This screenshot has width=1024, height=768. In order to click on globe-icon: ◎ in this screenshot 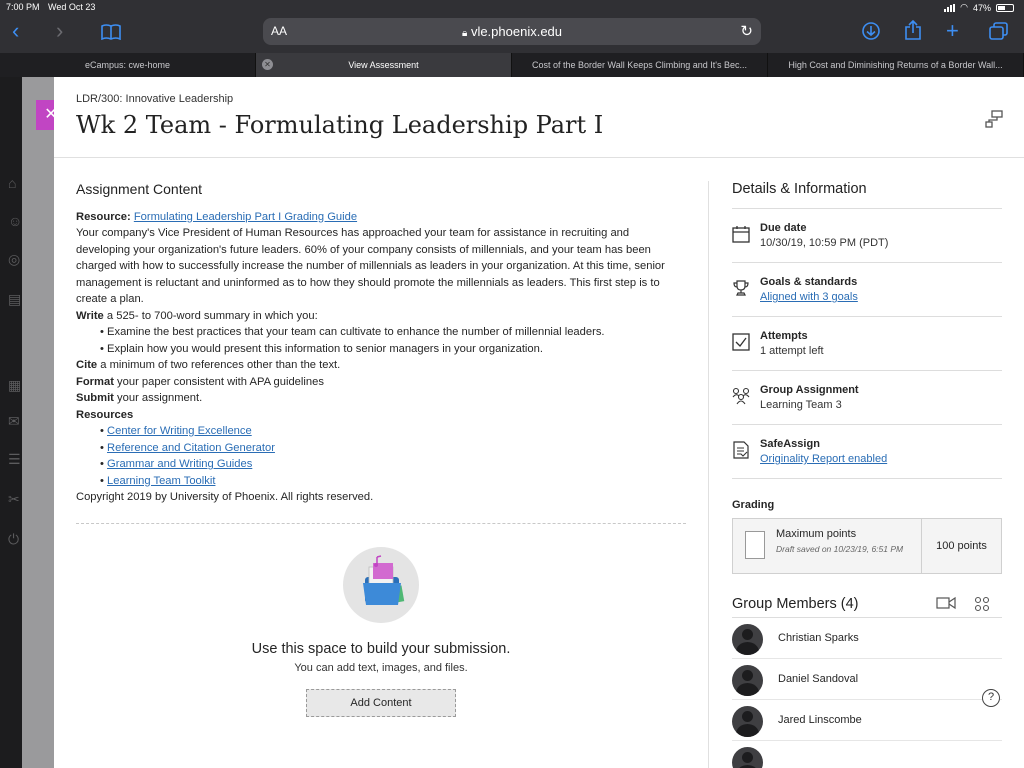, I will do `click(14, 259)`.